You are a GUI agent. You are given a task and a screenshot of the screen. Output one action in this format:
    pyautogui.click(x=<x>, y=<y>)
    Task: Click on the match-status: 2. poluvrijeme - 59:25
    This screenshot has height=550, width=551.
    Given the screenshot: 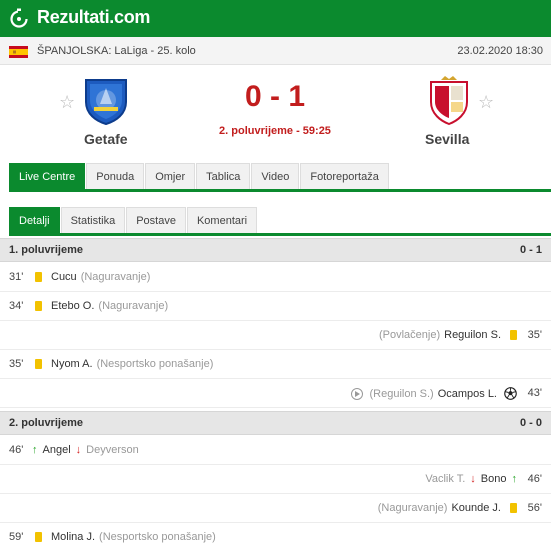 What is the action you would take?
    pyautogui.click(x=275, y=131)
    